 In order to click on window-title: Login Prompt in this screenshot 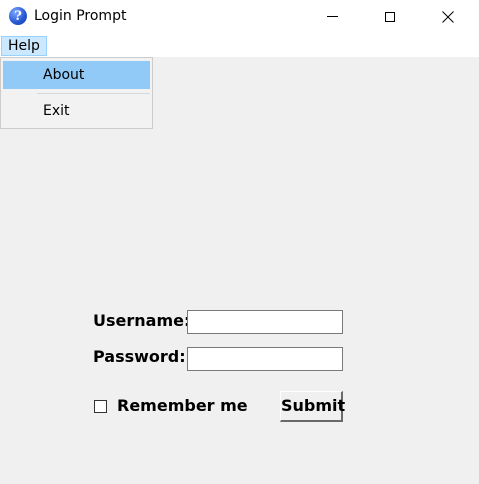, I will do `click(80, 16)`.